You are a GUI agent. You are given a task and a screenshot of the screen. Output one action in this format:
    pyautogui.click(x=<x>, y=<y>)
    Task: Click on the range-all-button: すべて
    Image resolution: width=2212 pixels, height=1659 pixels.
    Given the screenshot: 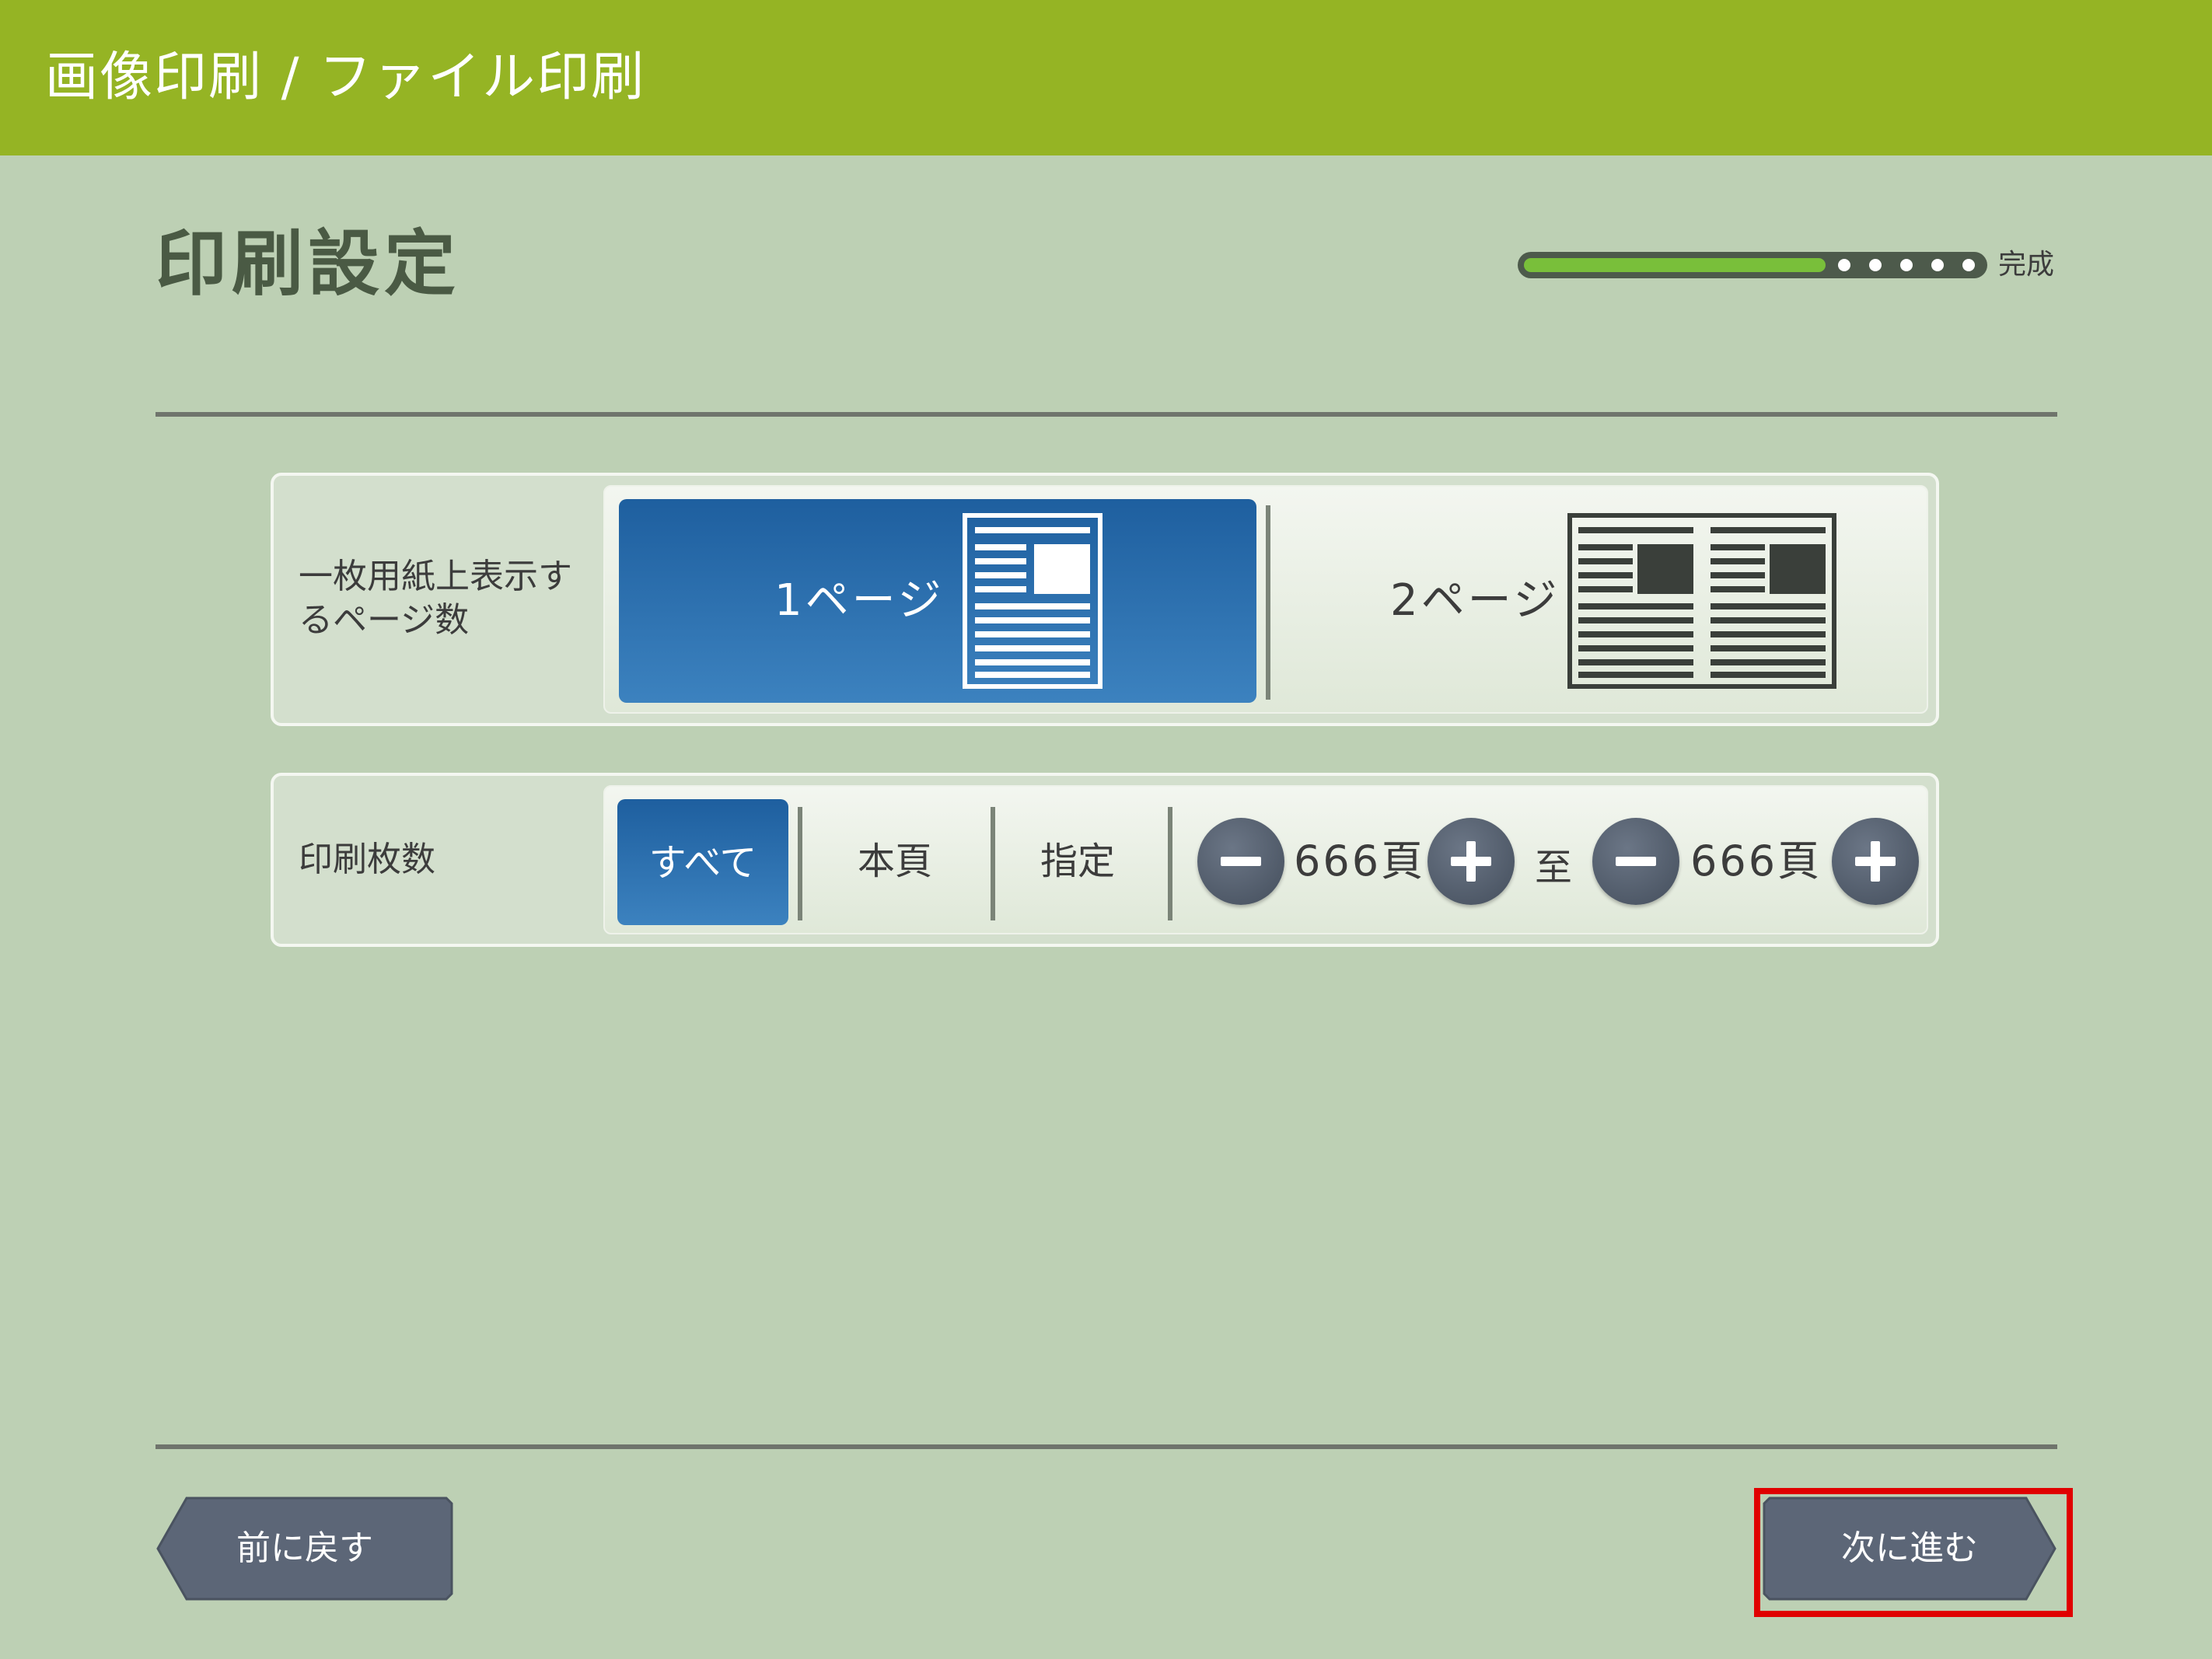 What is the action you would take?
    pyautogui.click(x=702, y=862)
    